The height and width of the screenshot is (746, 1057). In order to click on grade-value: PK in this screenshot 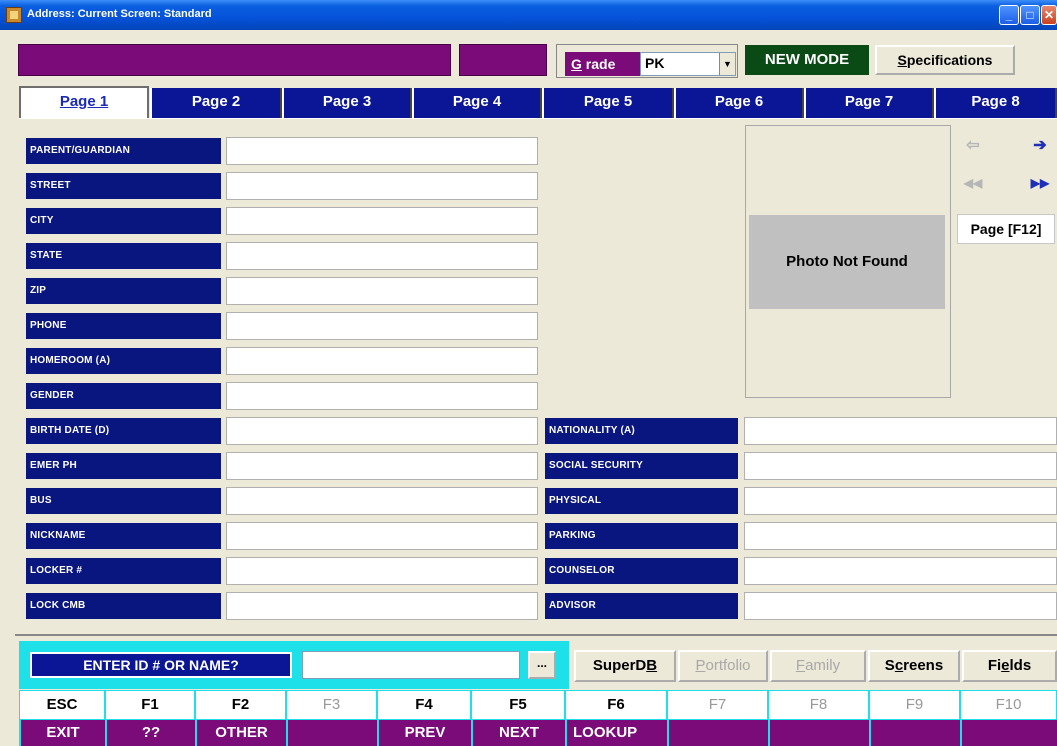, I will do `click(655, 63)`.